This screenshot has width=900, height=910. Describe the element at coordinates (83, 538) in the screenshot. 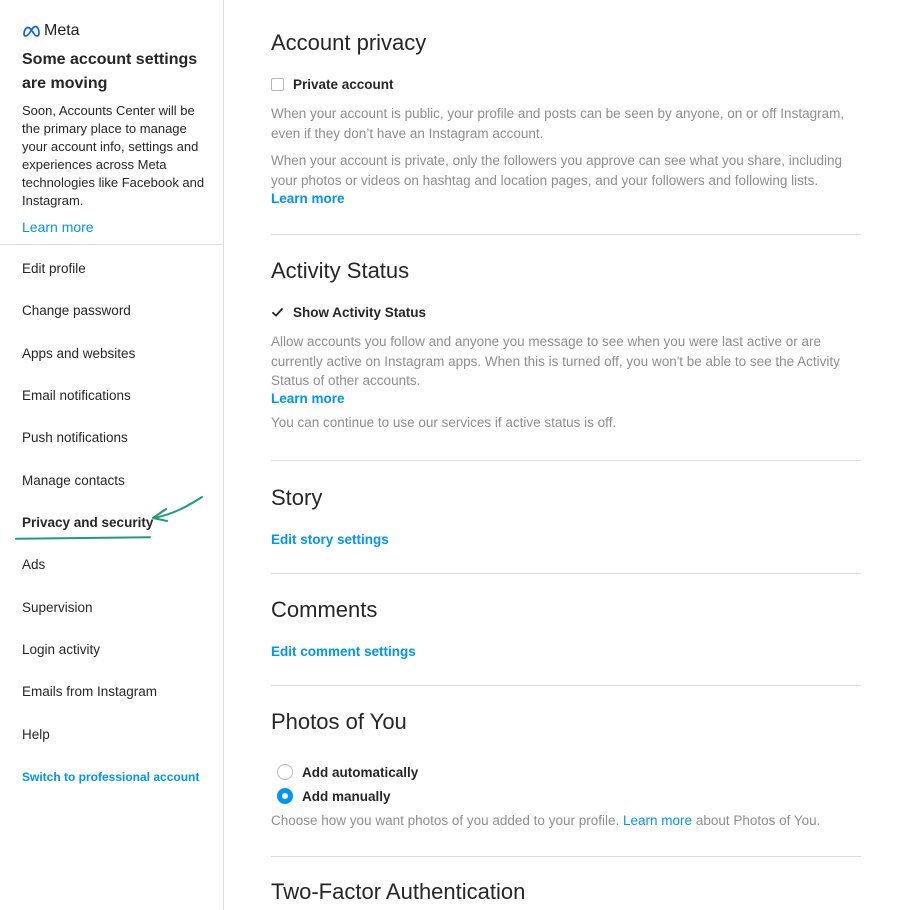

I see `annotation-underline` at that location.